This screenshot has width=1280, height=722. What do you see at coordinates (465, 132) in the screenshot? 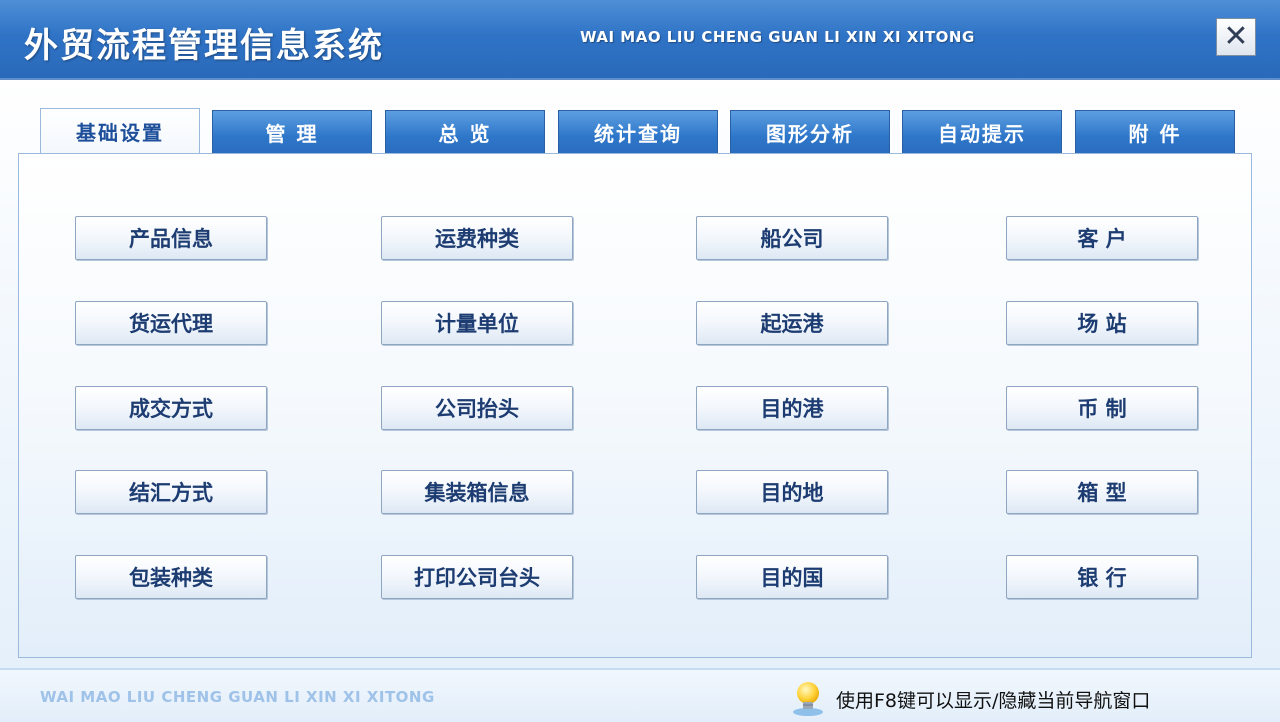
I see `tab-overview: 总 览` at bounding box center [465, 132].